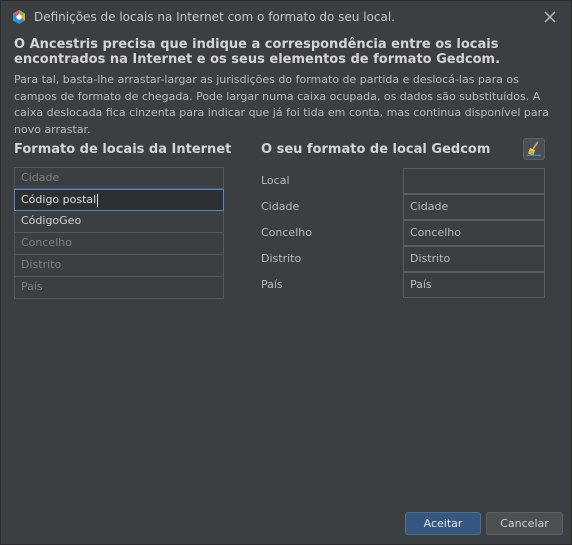  I want to click on cancel-button: Cancelar, so click(524, 523).